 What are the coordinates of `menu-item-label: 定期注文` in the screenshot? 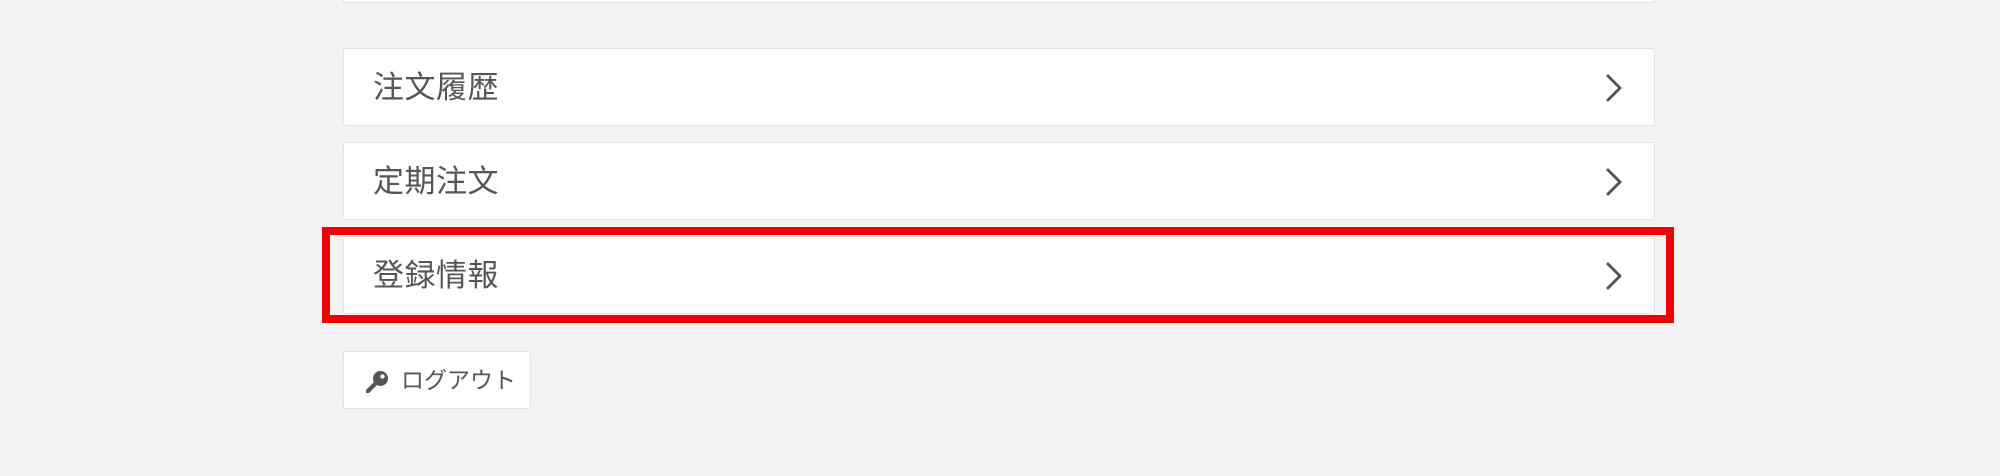 It's located at (436, 182).